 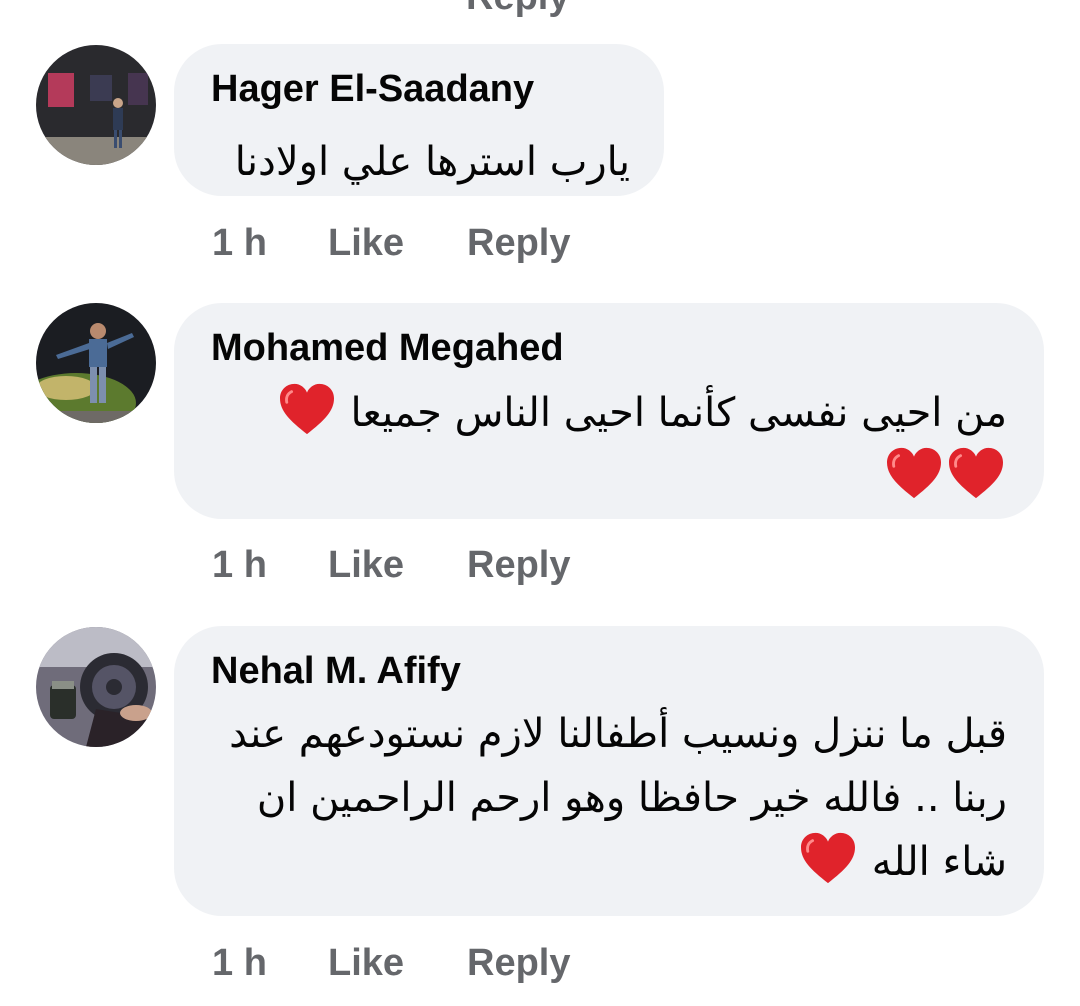 I want to click on comment-author: Mohamed Megahed, so click(x=387, y=348).